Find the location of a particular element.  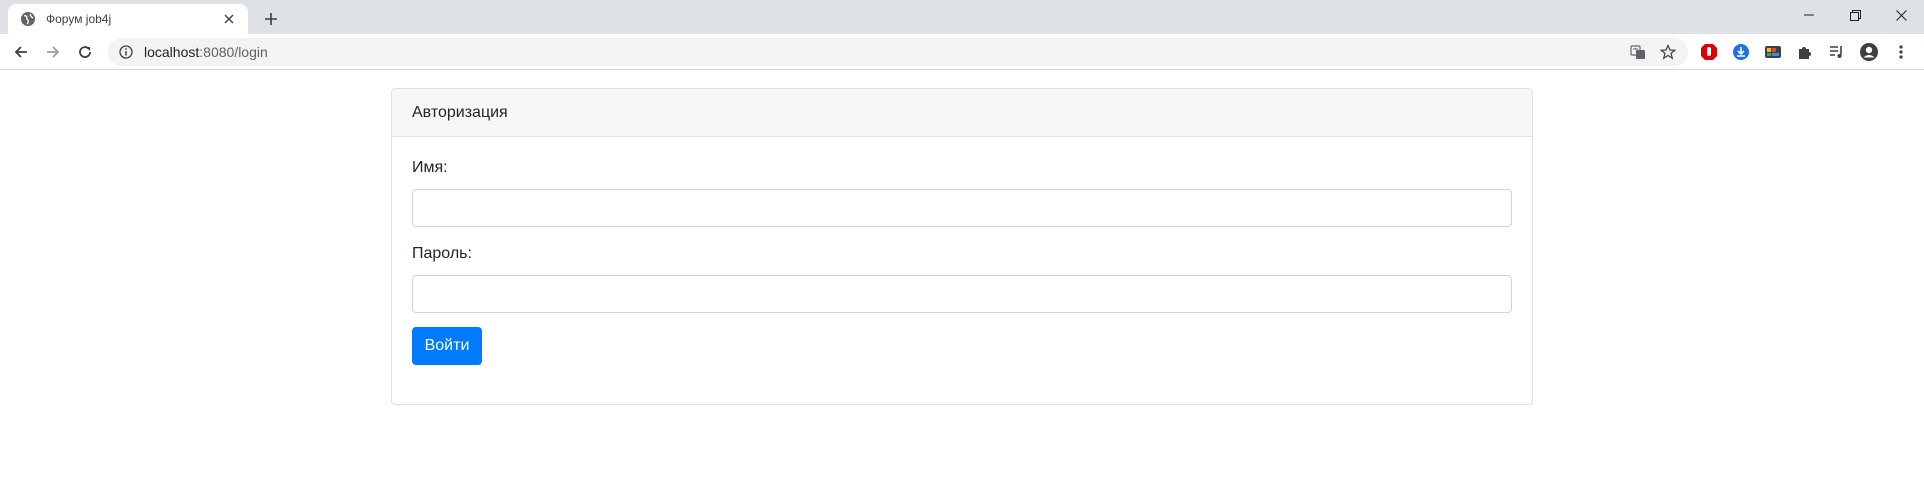

browser-toolbar: localhost:8080/login is located at coordinates (962, 52).